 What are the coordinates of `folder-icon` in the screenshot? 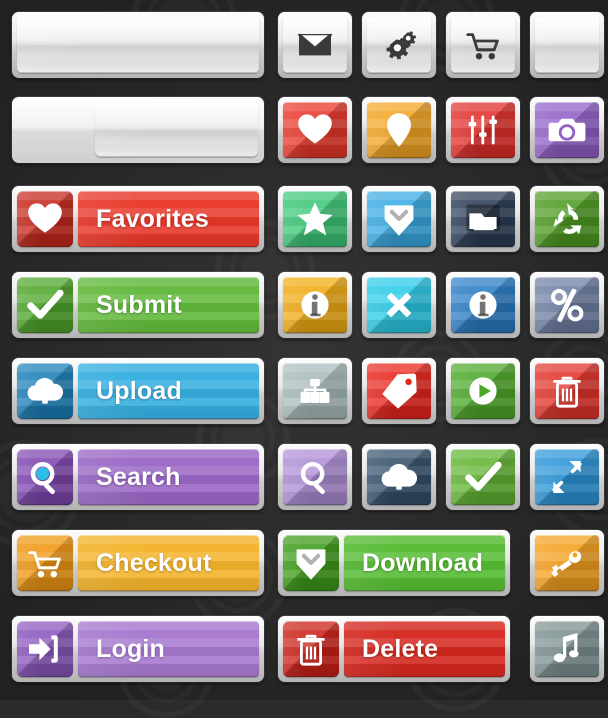 It's located at (483, 219).